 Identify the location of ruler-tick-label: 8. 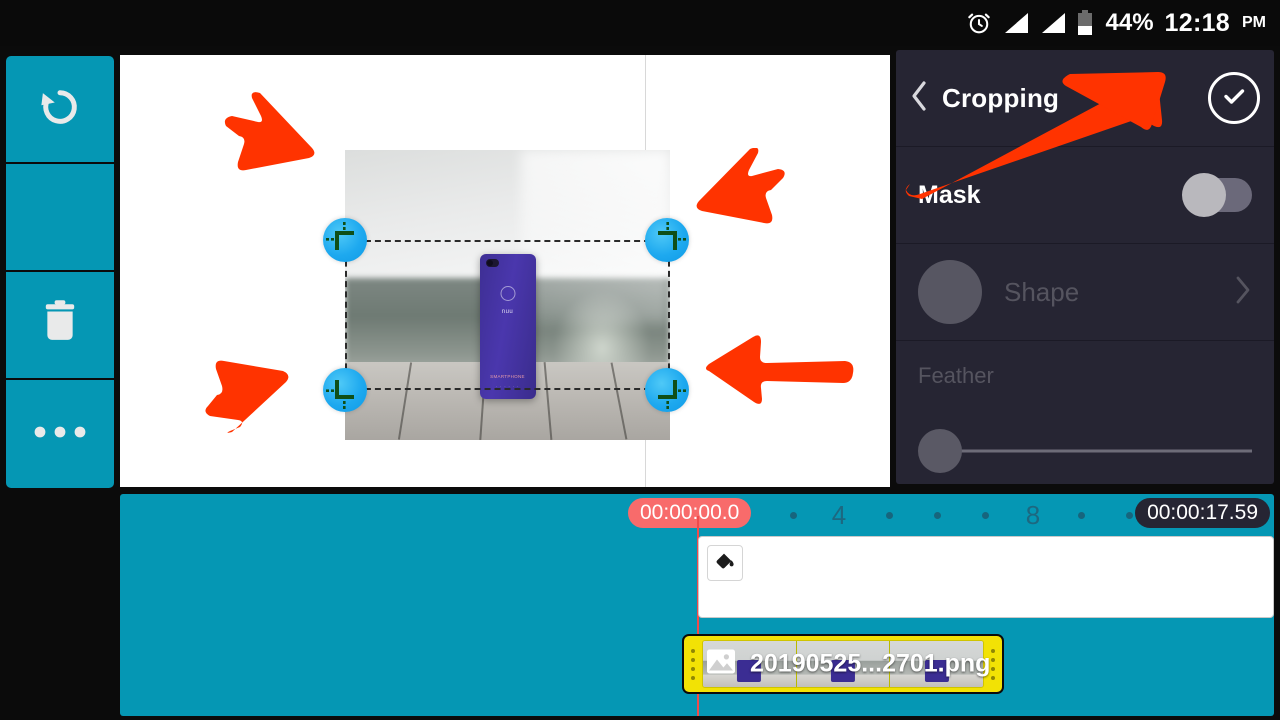
(1033, 515).